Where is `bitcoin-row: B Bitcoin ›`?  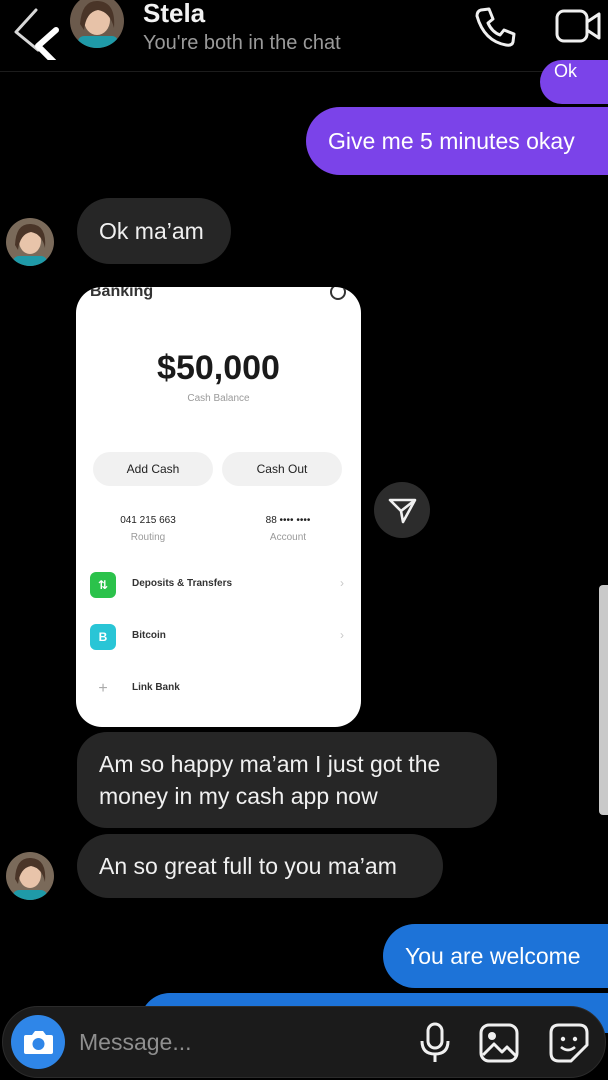 bitcoin-row: B Bitcoin › is located at coordinates (220, 637).